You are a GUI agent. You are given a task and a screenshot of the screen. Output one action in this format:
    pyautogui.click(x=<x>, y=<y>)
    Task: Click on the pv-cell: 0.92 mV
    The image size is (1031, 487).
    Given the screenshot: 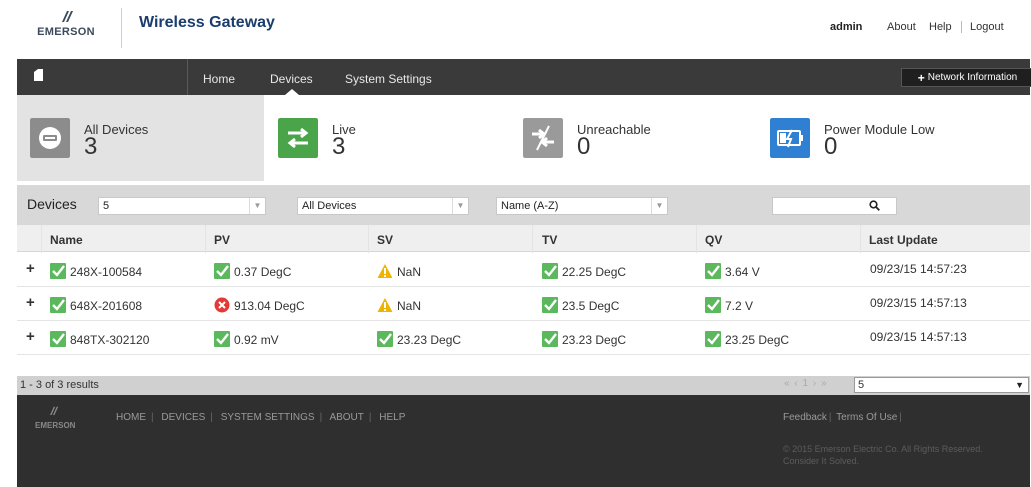 What is the action you would take?
    pyautogui.click(x=246, y=338)
    